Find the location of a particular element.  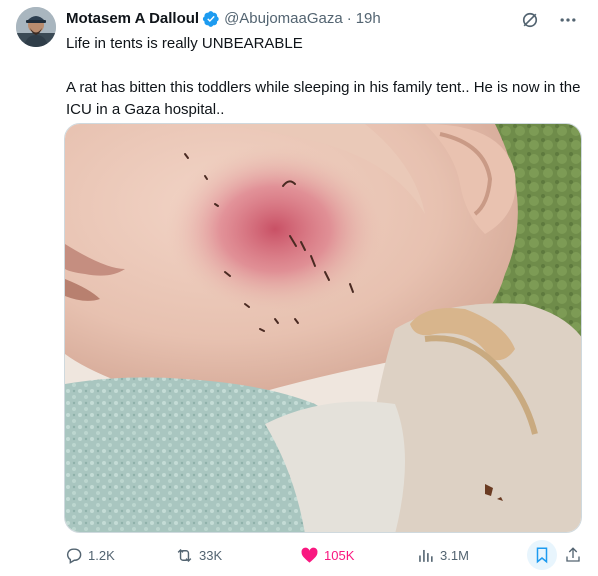

bookmark-button is located at coordinates (542, 555).